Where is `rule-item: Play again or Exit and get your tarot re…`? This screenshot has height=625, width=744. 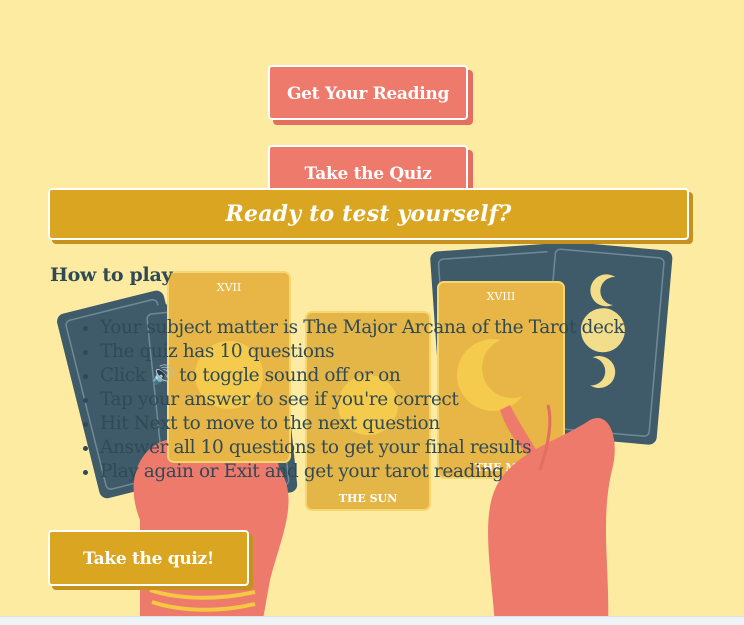
rule-item: Play again or Exit and get your tarot re… is located at coordinates (362, 472).